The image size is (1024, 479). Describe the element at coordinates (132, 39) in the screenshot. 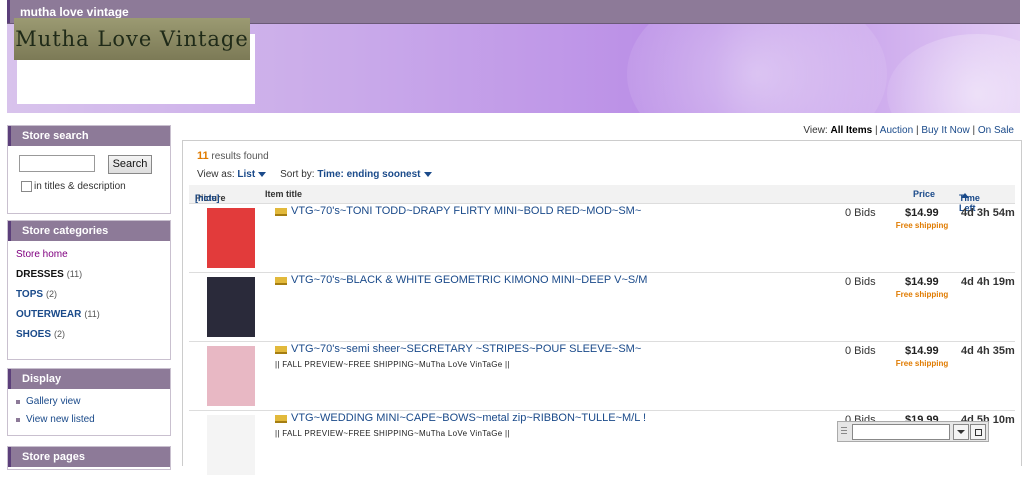

I see `store-logo: Mutha Love Vintage` at that location.